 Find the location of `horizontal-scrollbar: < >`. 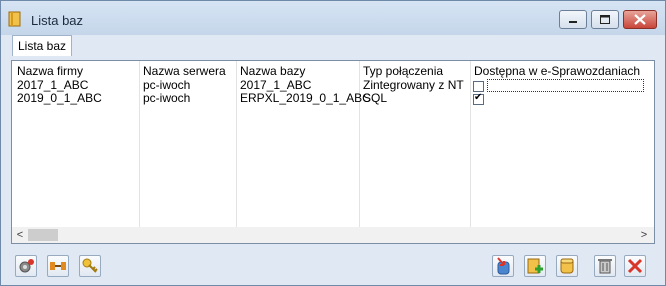

horizontal-scrollbar: < > is located at coordinates (333, 235).